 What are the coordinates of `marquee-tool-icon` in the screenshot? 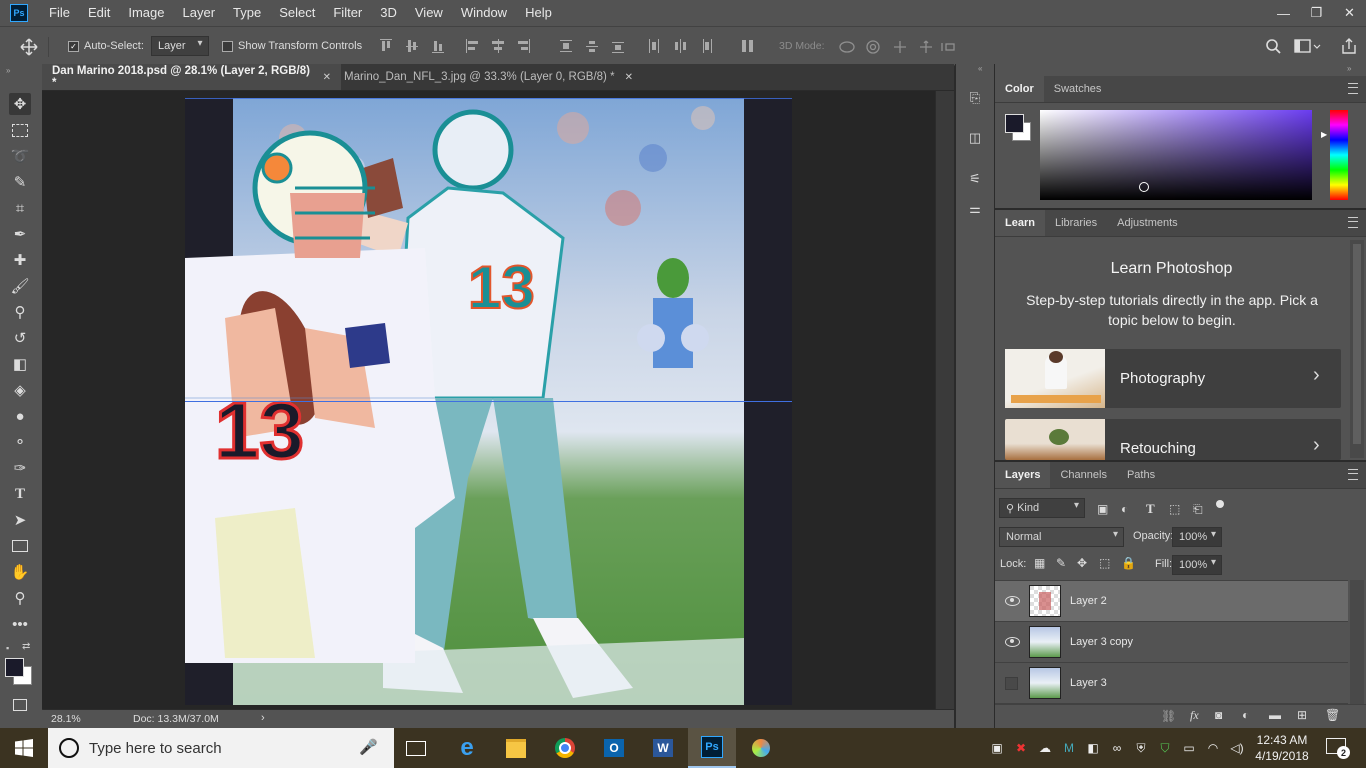 It's located at (20, 130).